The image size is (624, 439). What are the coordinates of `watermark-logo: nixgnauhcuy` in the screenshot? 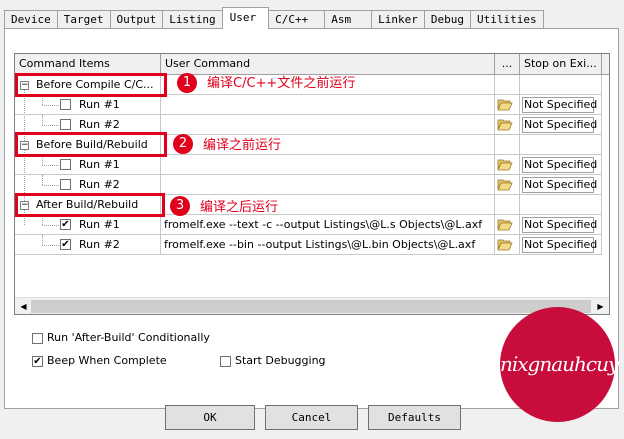 It's located at (559, 364).